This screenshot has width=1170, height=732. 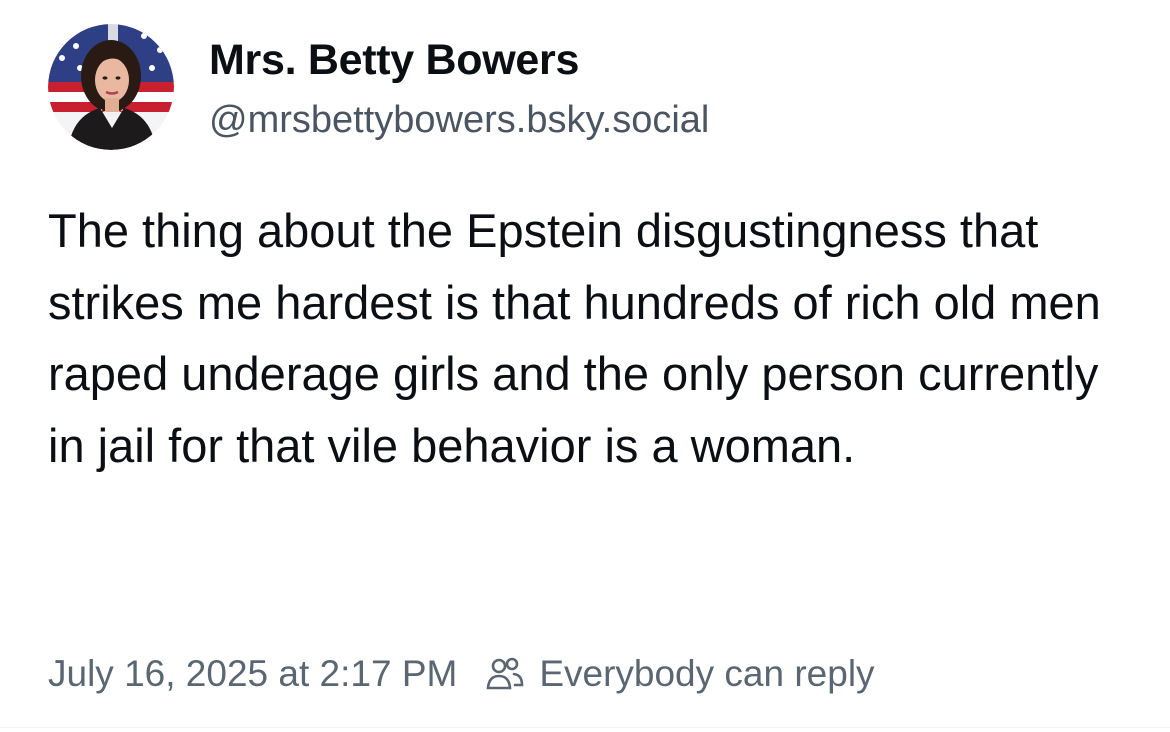 What do you see at coordinates (459, 120) in the screenshot?
I see `author-handle: @mrsbettybowers.bsky.social` at bounding box center [459, 120].